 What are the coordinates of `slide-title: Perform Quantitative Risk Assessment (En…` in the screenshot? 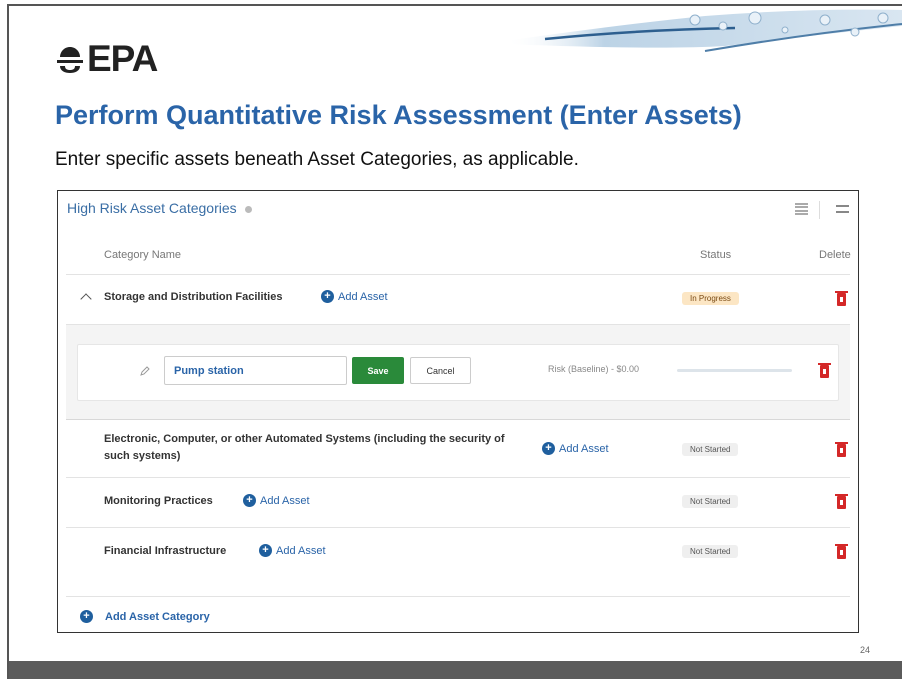 It's located at (398, 115).